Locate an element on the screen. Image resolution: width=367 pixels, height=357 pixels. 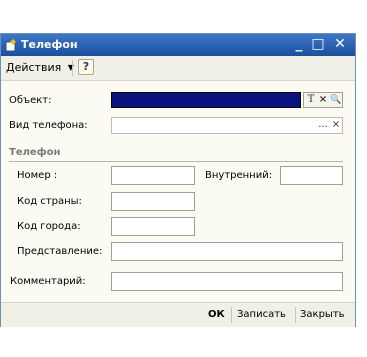
phone-type-input: ... × is located at coordinates (227, 125).